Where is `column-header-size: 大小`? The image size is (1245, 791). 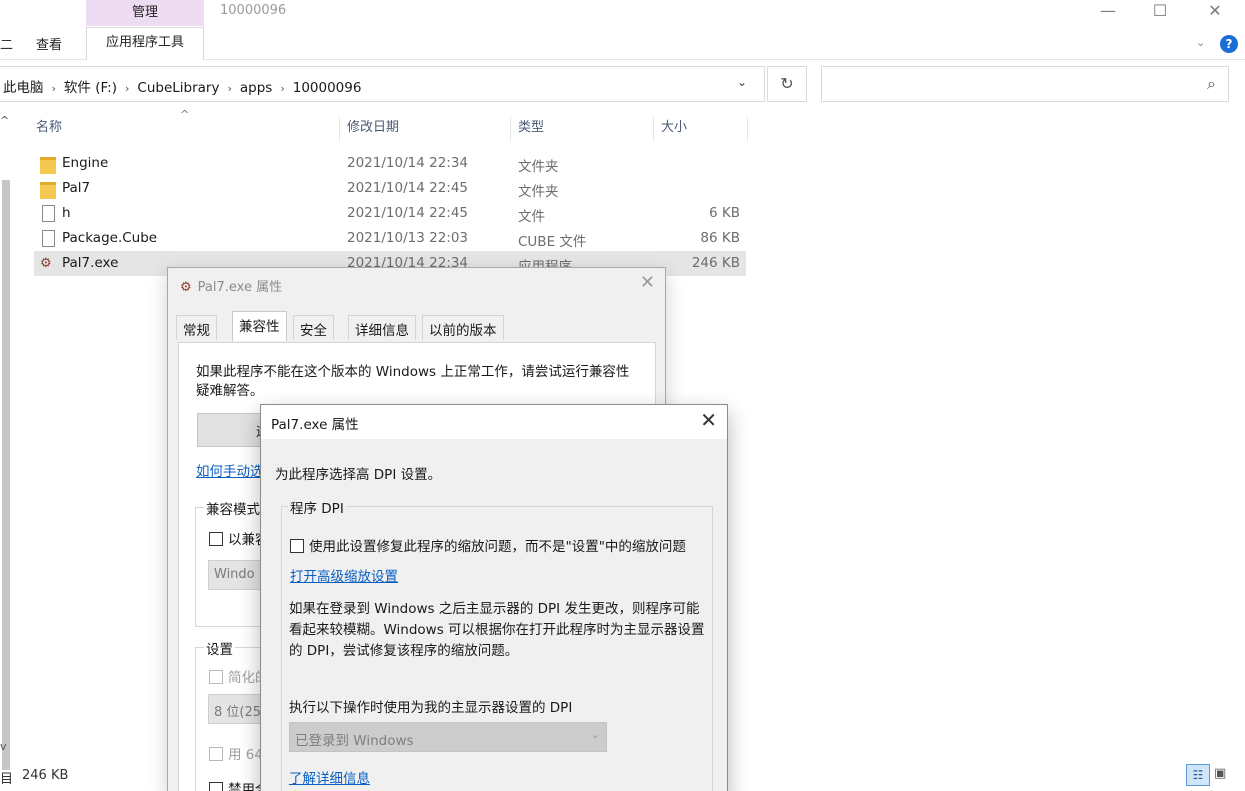
column-header-size: 大小 is located at coordinates (701, 129).